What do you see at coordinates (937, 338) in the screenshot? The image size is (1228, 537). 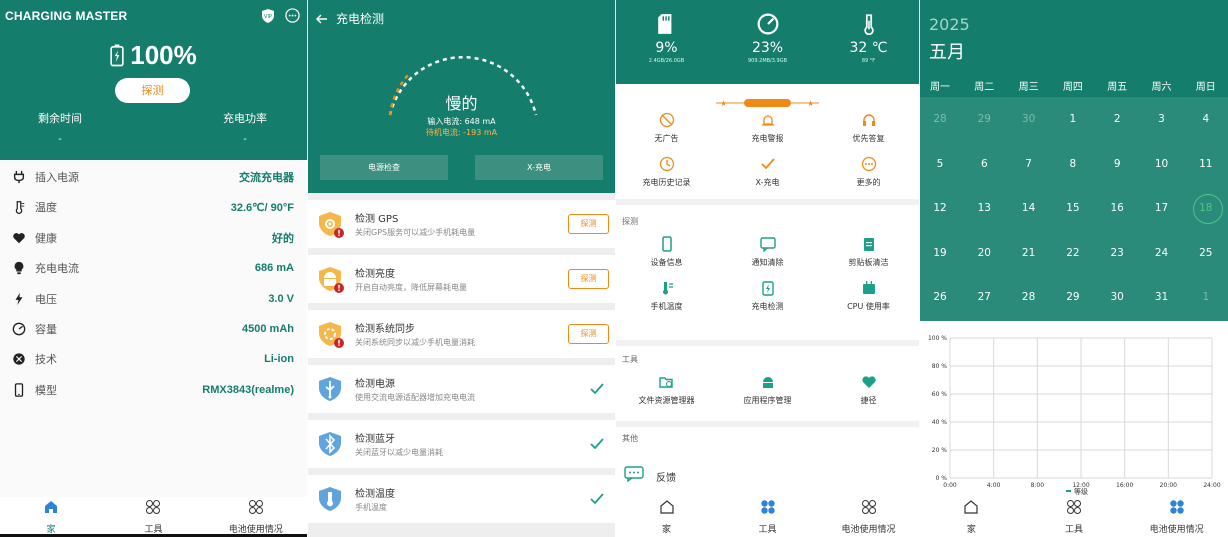 I see `y-tick-label: 100 %` at bounding box center [937, 338].